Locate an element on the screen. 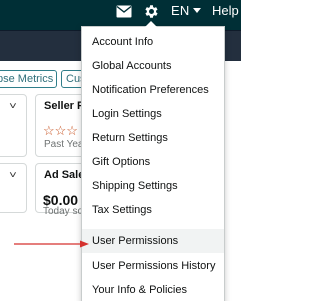 The image size is (320, 301). caret-down-icon is located at coordinates (197, 11).